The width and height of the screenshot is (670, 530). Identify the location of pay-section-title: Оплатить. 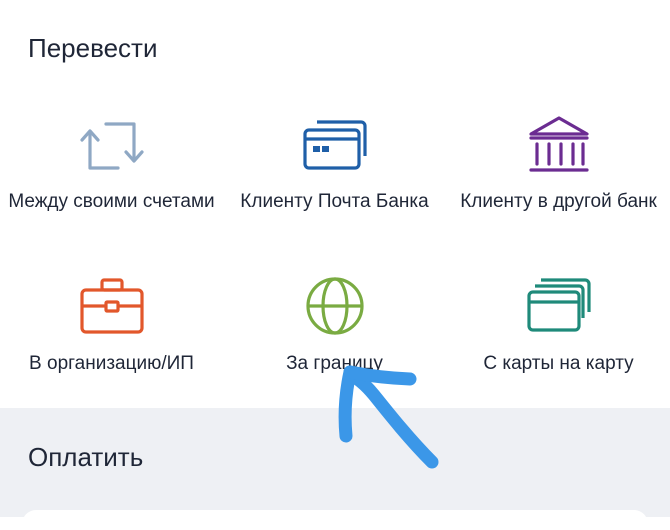
(86, 457).